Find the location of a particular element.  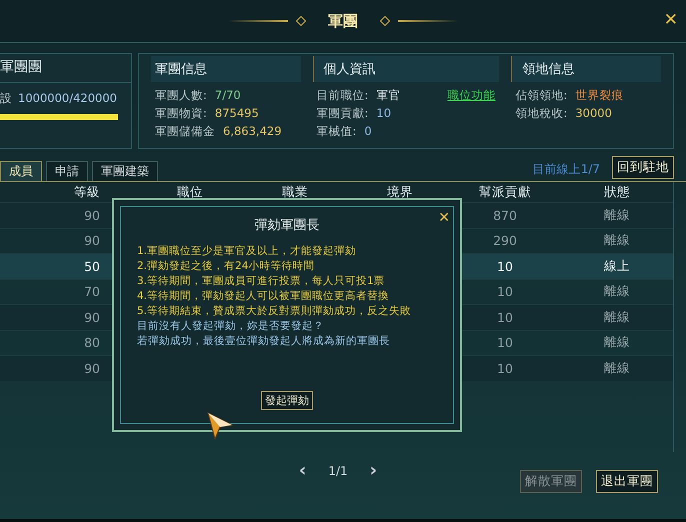

field-label: 領地稅收: is located at coordinates (541, 113).